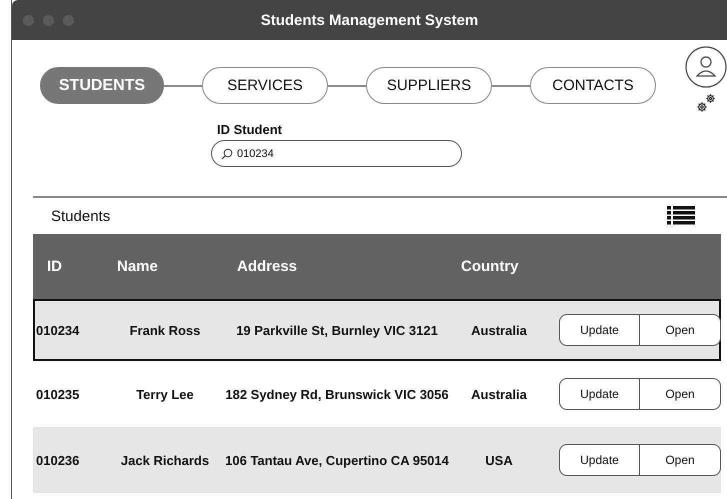 The image size is (727, 499). I want to click on table-cell: 106 Tantau Ave, Cupertino CA 95014, so click(337, 460).